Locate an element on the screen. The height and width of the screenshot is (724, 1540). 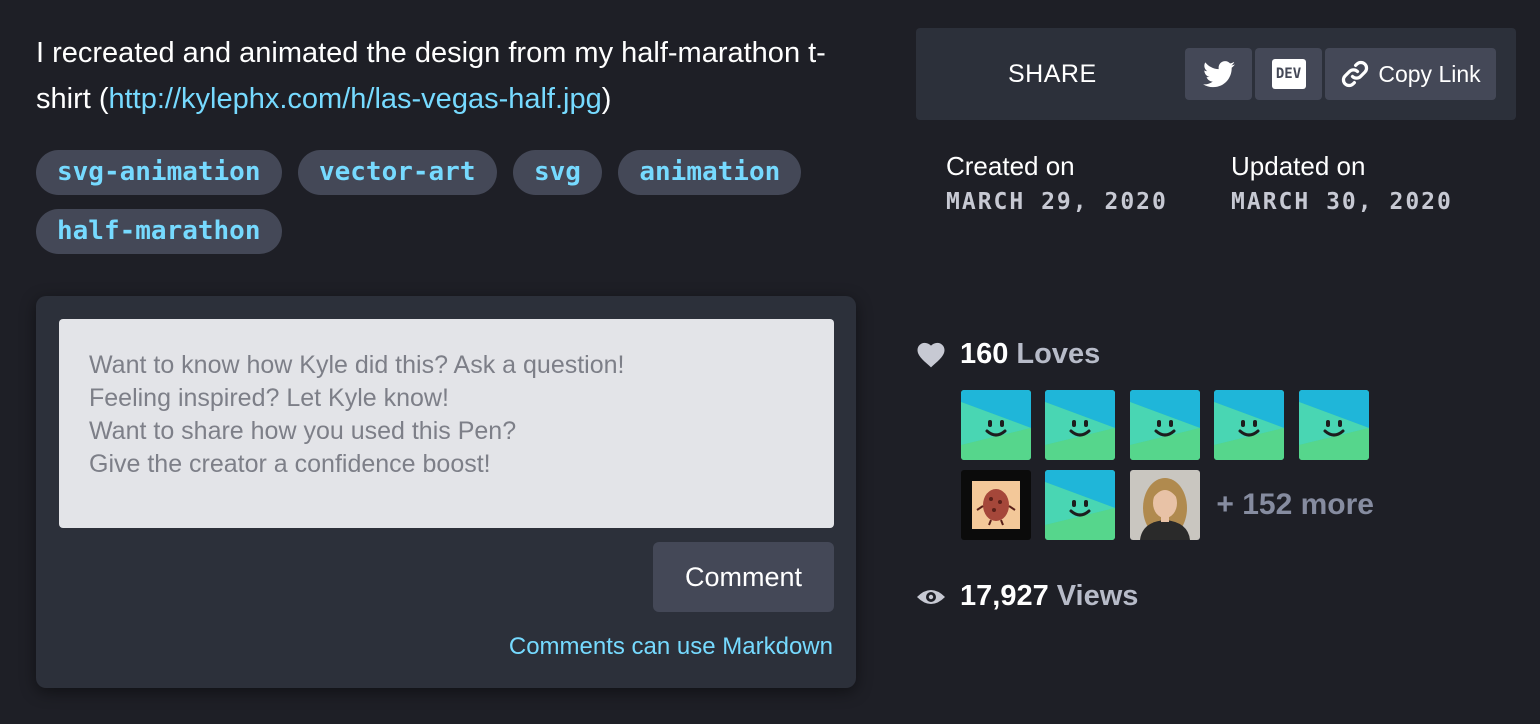
dev-icon: DEV is located at coordinates (1288, 74).